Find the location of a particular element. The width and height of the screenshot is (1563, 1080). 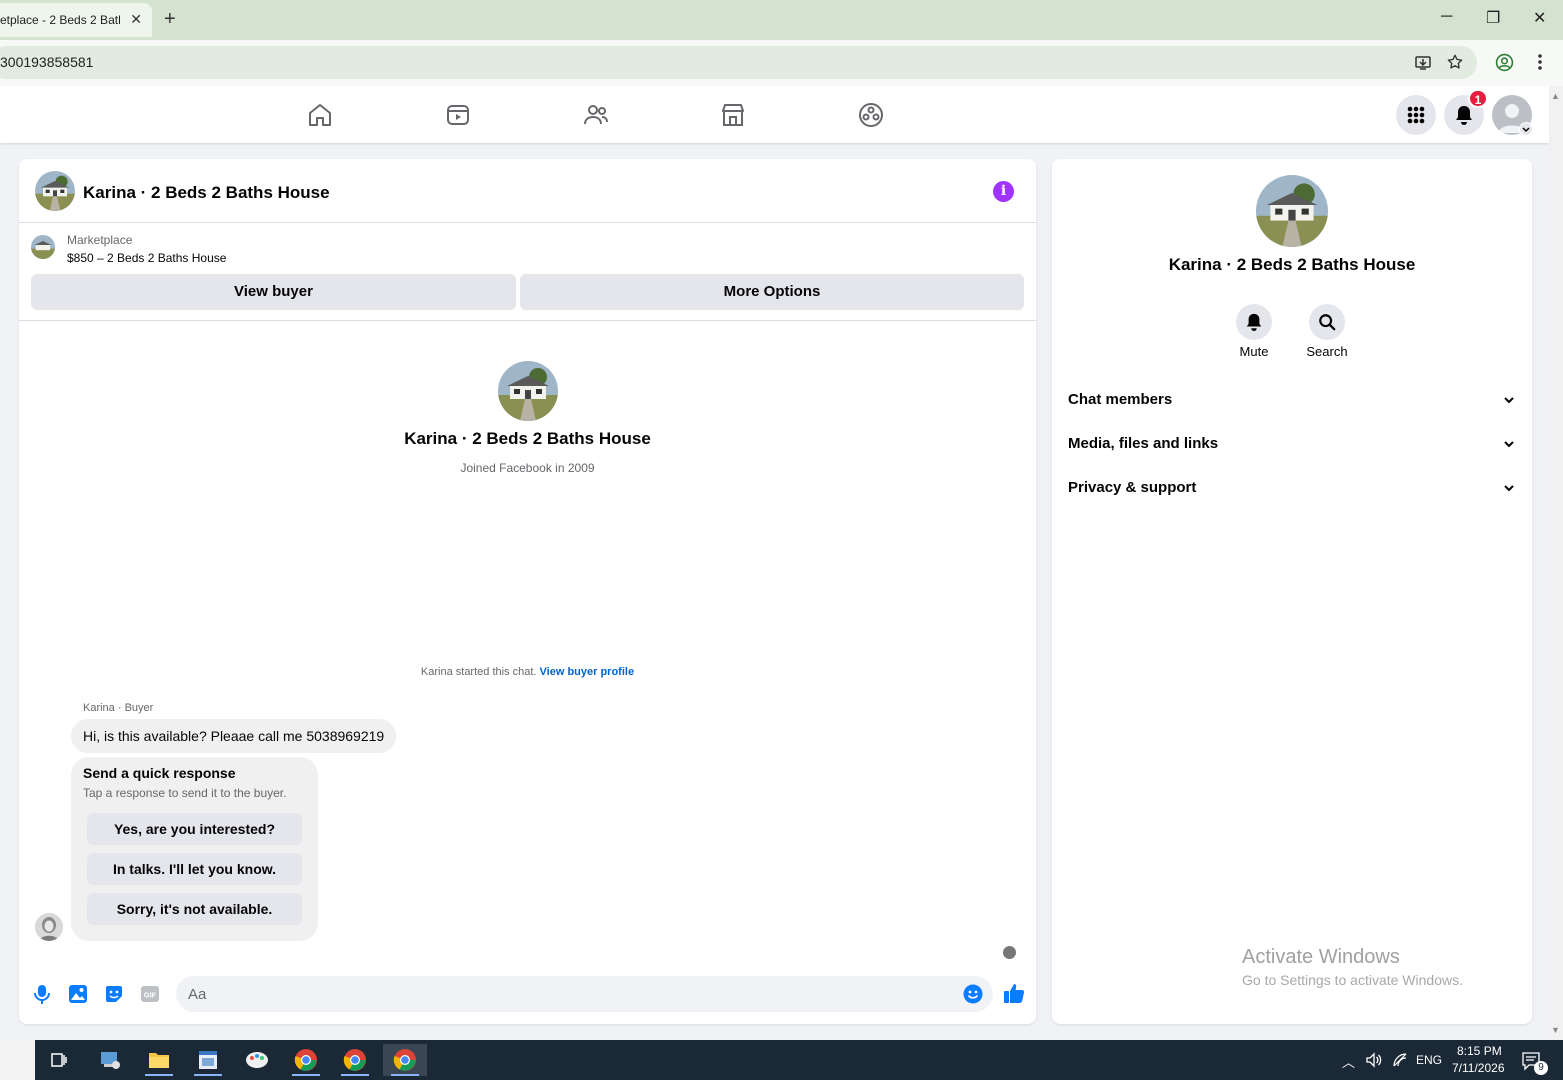

install-icon is located at coordinates (1423, 63).